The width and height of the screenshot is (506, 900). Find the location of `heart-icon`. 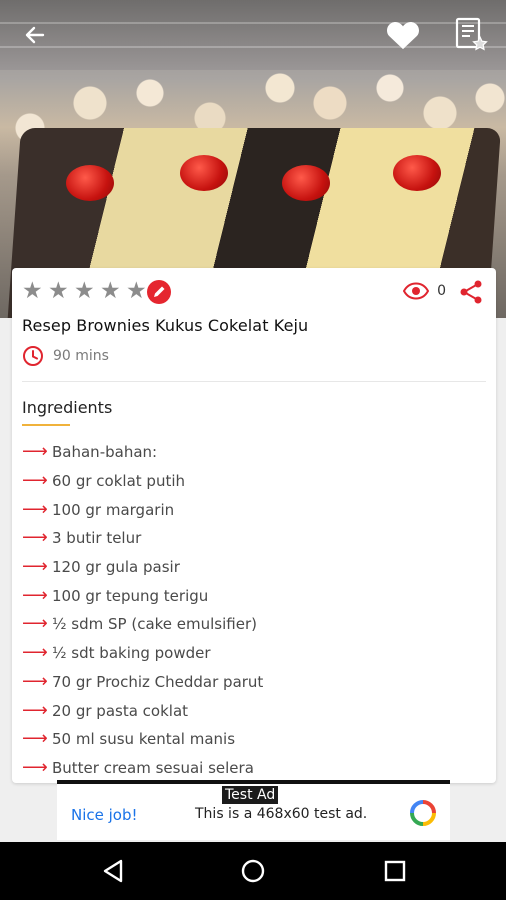

heart-icon is located at coordinates (403, 36).